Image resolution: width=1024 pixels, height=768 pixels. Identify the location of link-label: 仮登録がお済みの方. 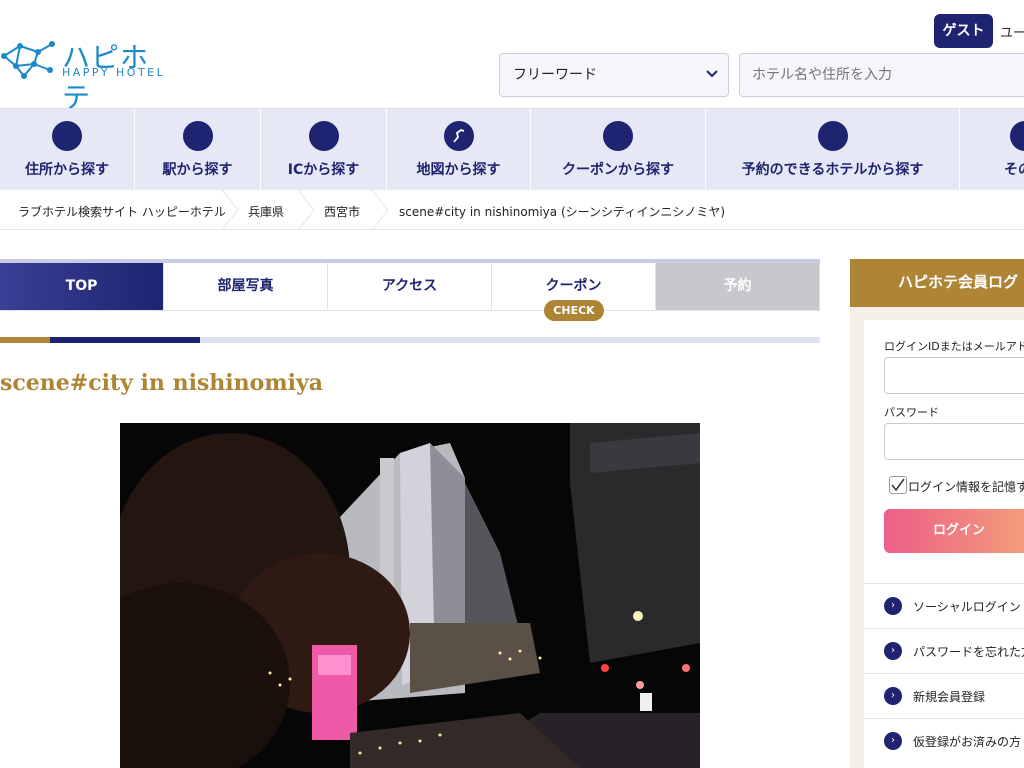
(967, 742).